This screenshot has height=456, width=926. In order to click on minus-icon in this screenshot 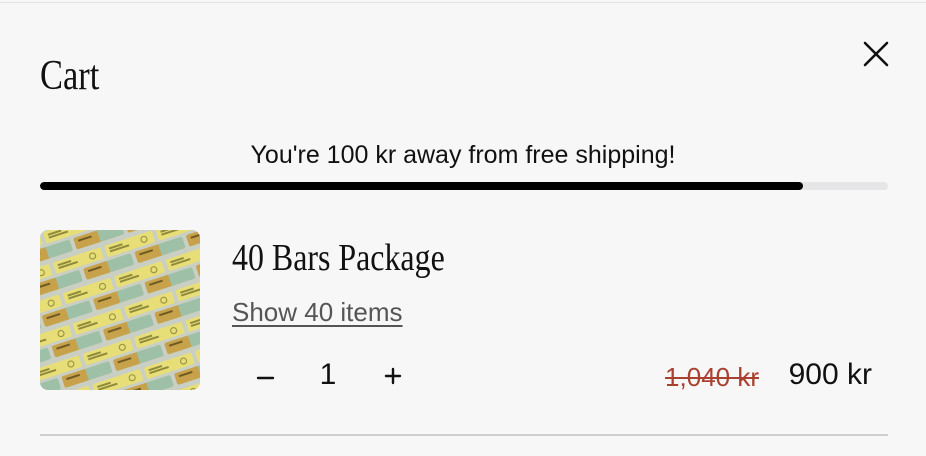, I will do `click(265, 378)`.